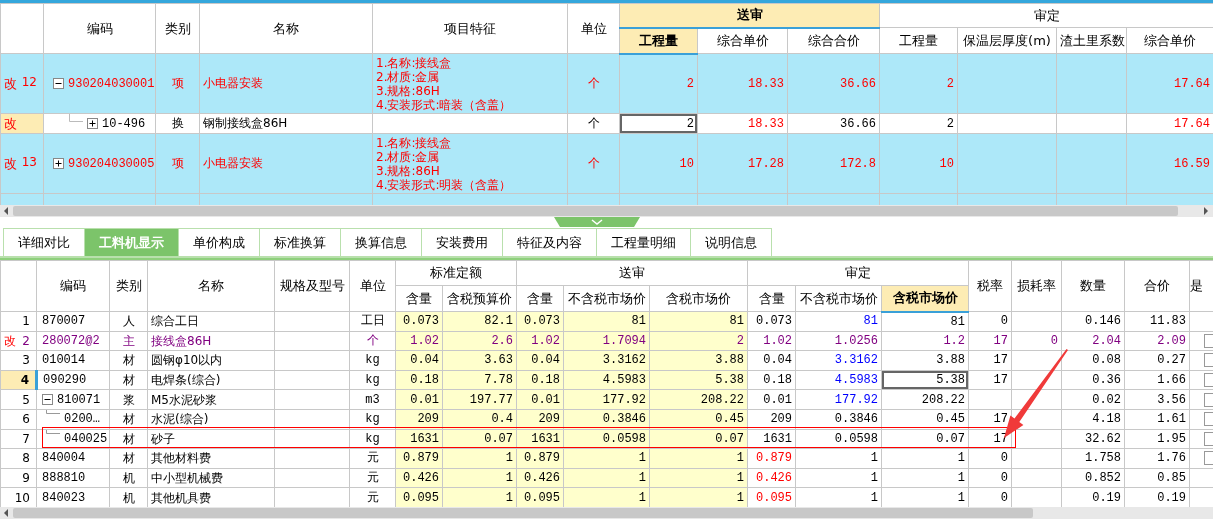 The width and height of the screenshot is (1213, 519). What do you see at coordinates (918, 163) in the screenshot?
I see `table-cell: 10` at bounding box center [918, 163].